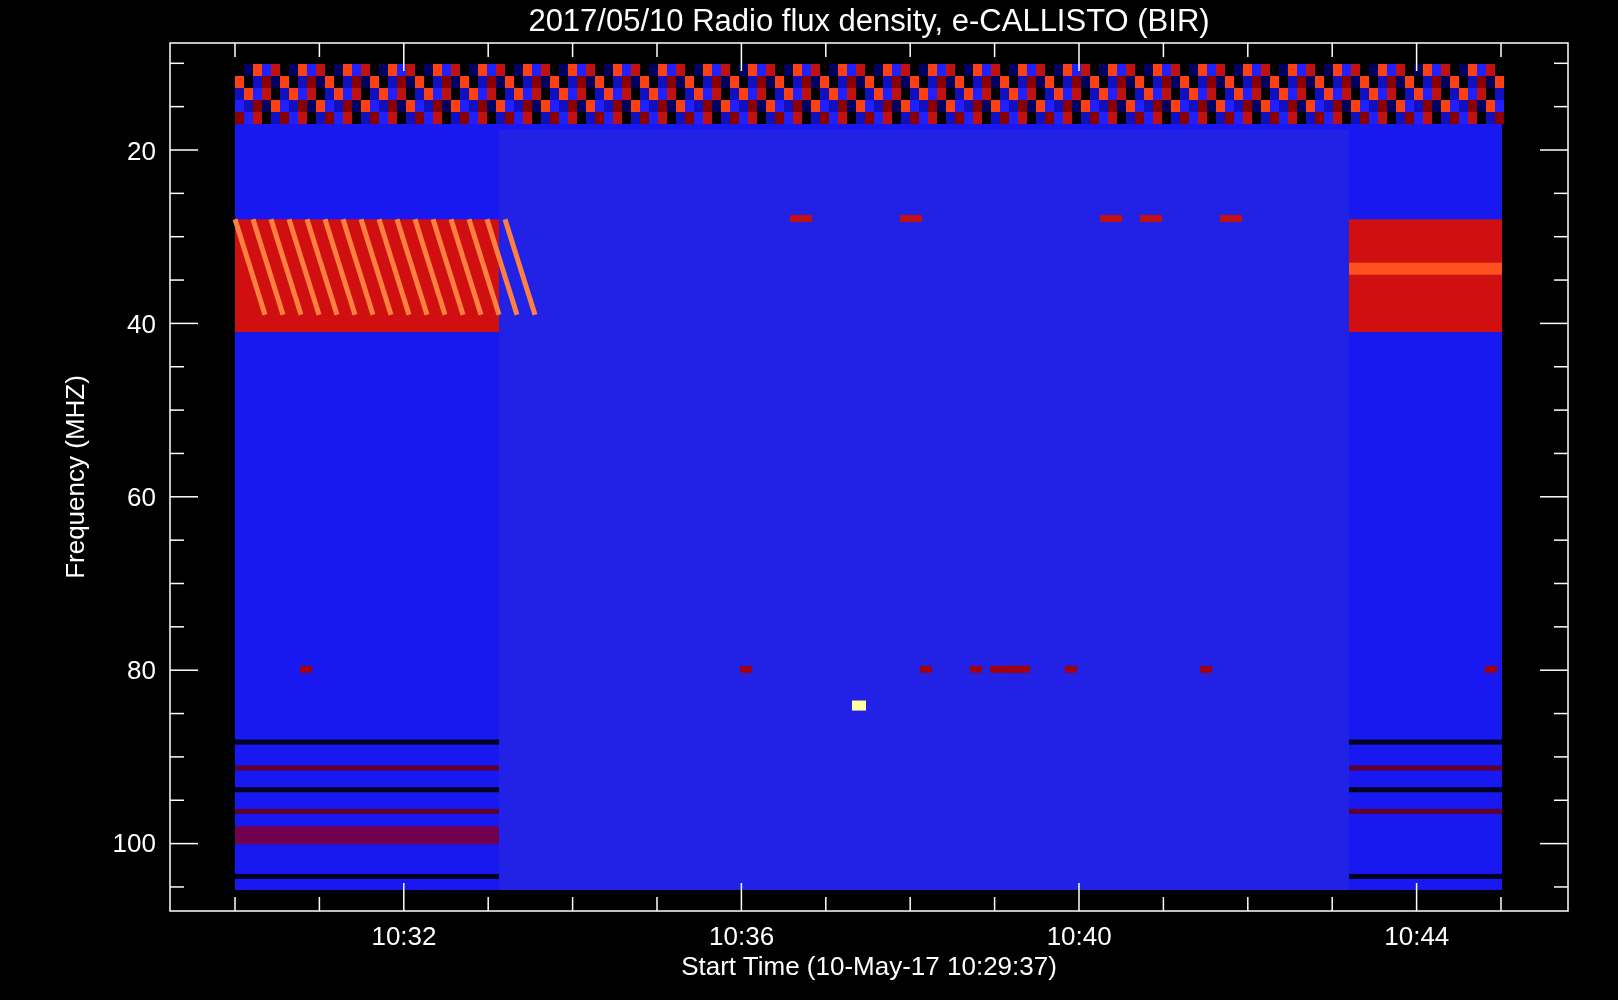 The height and width of the screenshot is (1000, 1618). I want to click on y-tick-label: 20, so click(141, 151).